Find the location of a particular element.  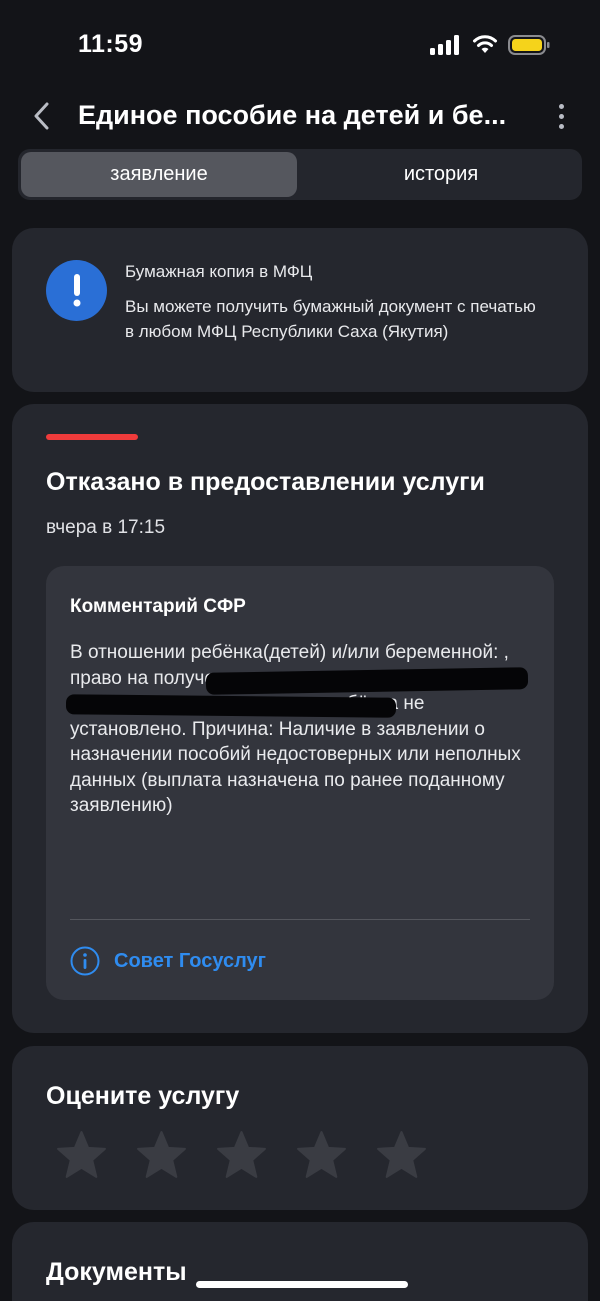

documents-title: Документы is located at coordinates (116, 1272).